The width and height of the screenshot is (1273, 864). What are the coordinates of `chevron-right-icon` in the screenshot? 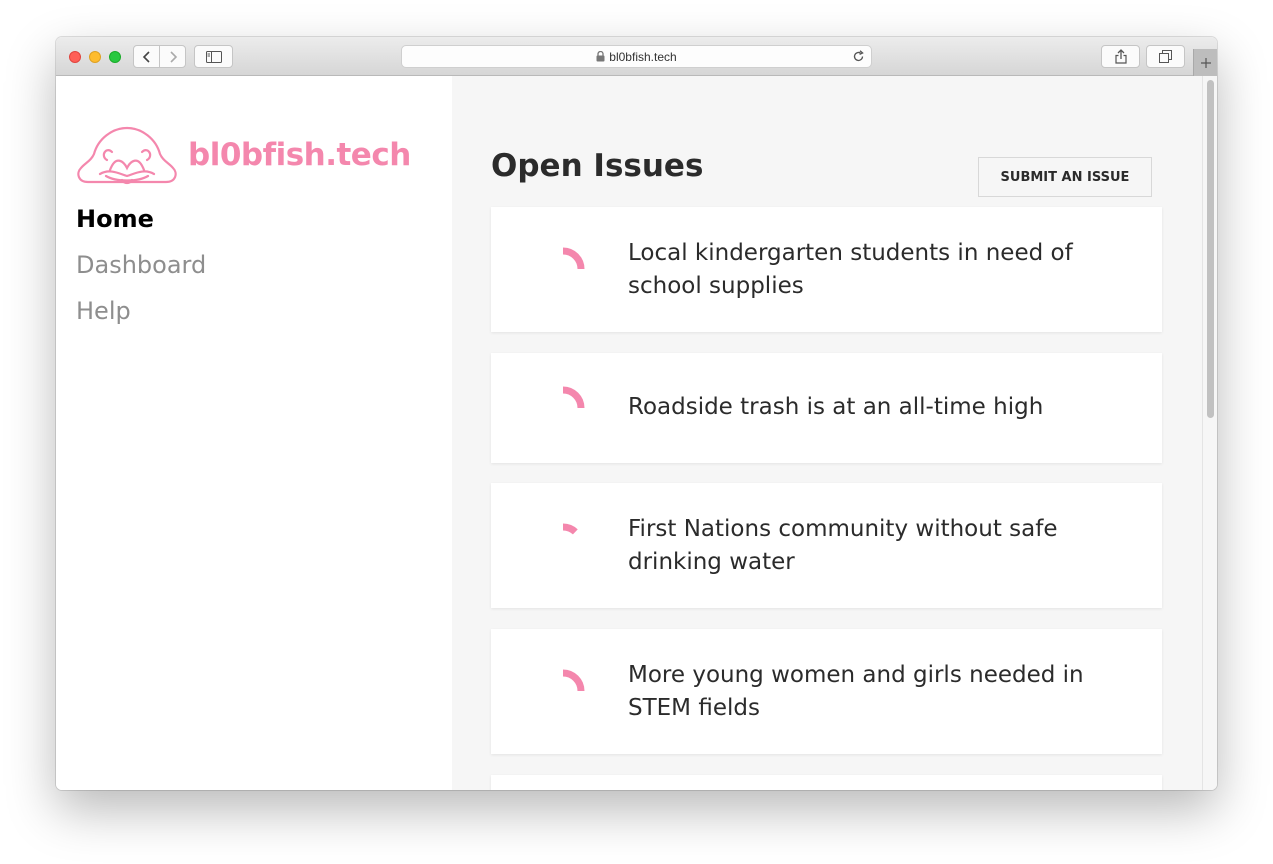 It's located at (173, 56).